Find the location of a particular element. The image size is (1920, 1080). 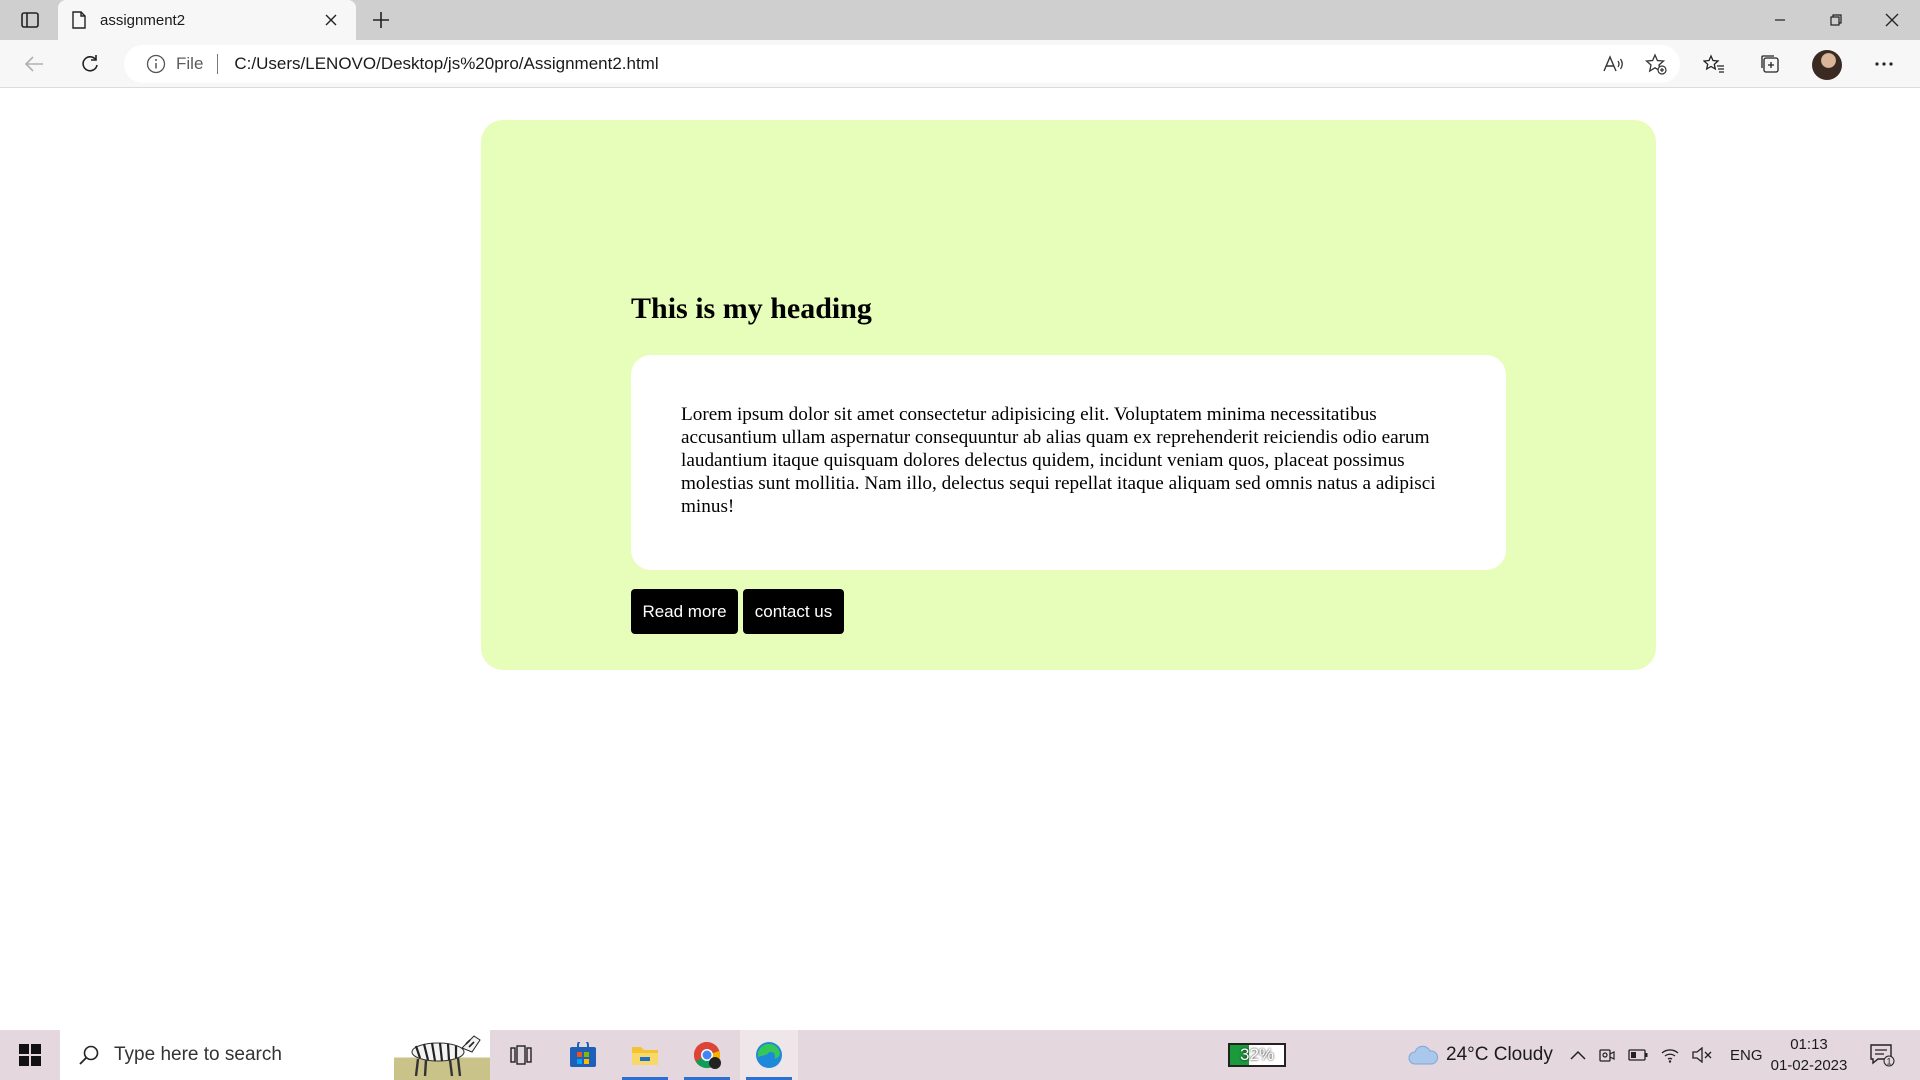

tab-actions-button is located at coordinates (30, 20).